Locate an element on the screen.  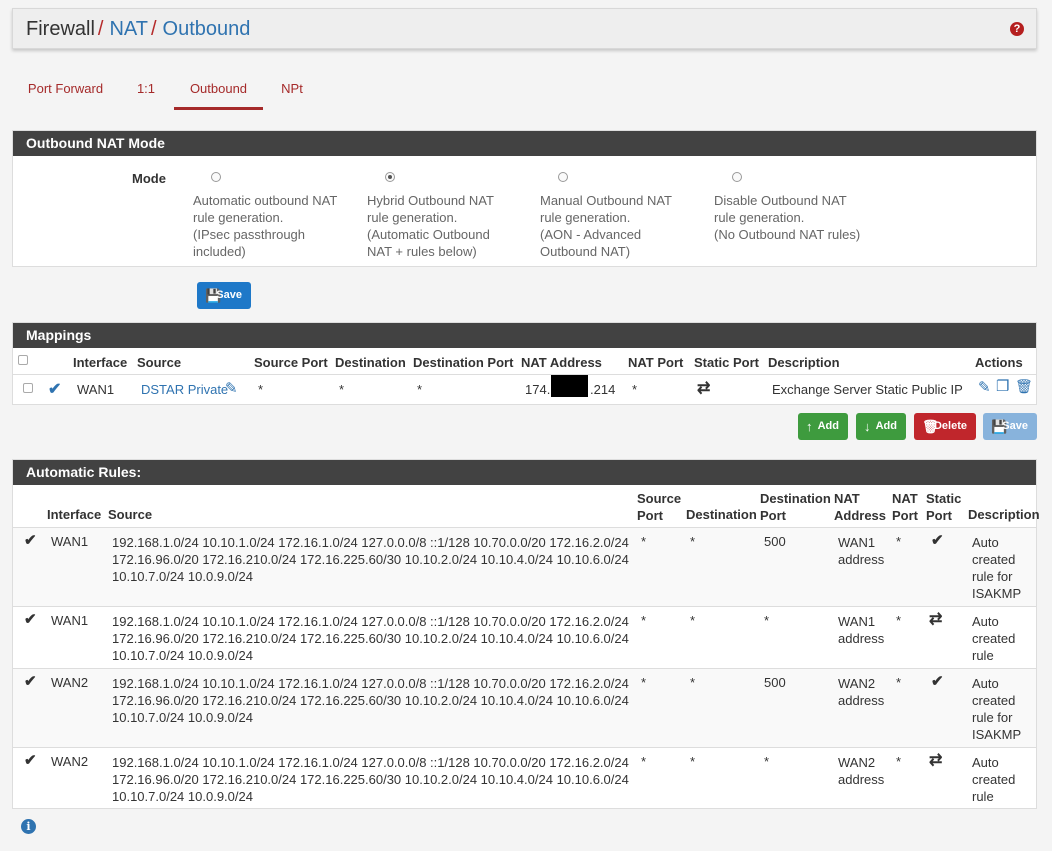
rule-source-port: * is located at coordinates (644, 761).